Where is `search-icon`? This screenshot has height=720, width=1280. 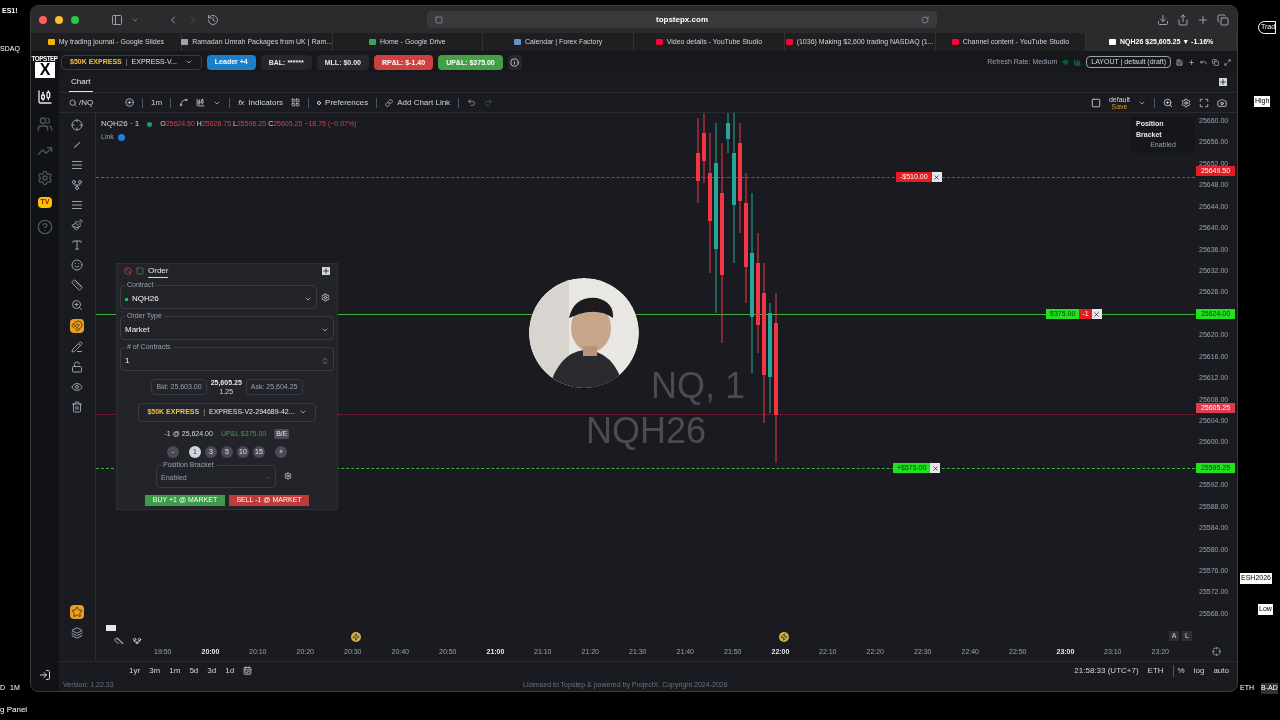 search-icon is located at coordinates (73, 102).